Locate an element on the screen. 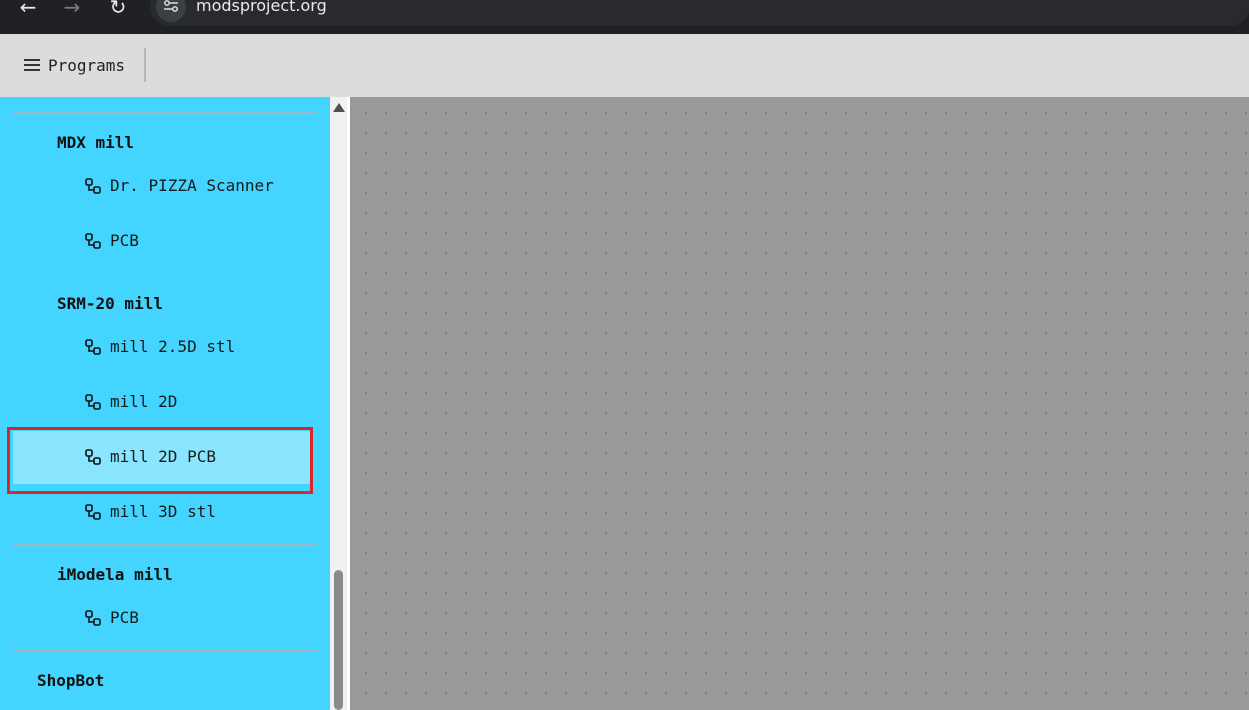 This screenshot has height=710, width=1249. url-text: modsproject.org is located at coordinates (261, 7).